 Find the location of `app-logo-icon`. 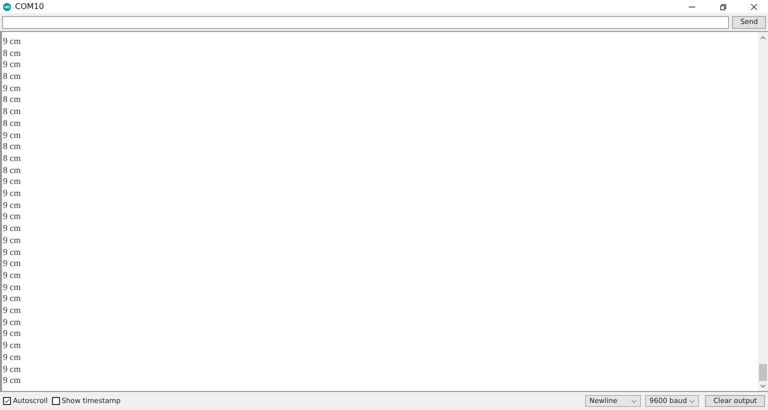

app-logo-icon is located at coordinates (7, 6).